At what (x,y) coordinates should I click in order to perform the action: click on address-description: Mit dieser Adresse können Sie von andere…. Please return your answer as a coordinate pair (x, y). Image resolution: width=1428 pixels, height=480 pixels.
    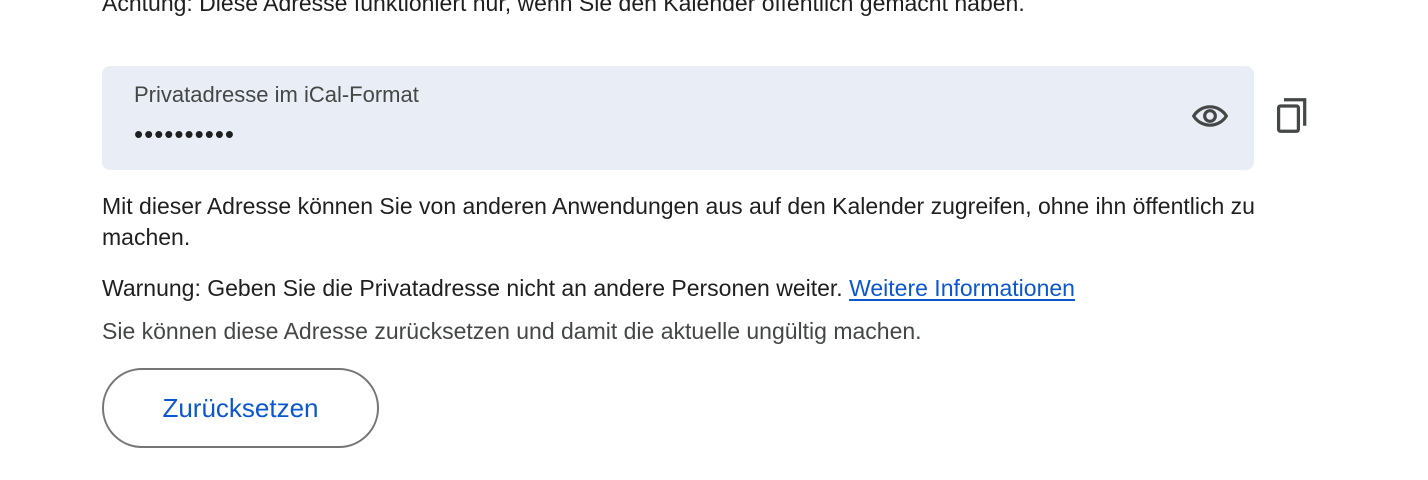
    Looking at the image, I should click on (678, 221).